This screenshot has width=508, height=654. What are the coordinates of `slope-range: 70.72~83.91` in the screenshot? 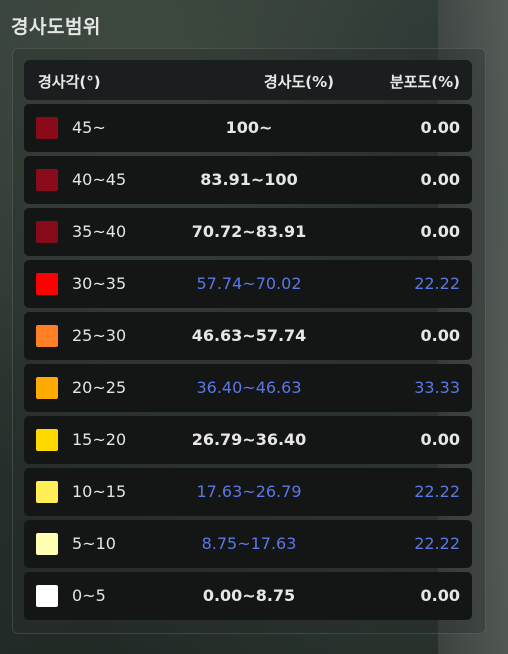 It's located at (249, 231).